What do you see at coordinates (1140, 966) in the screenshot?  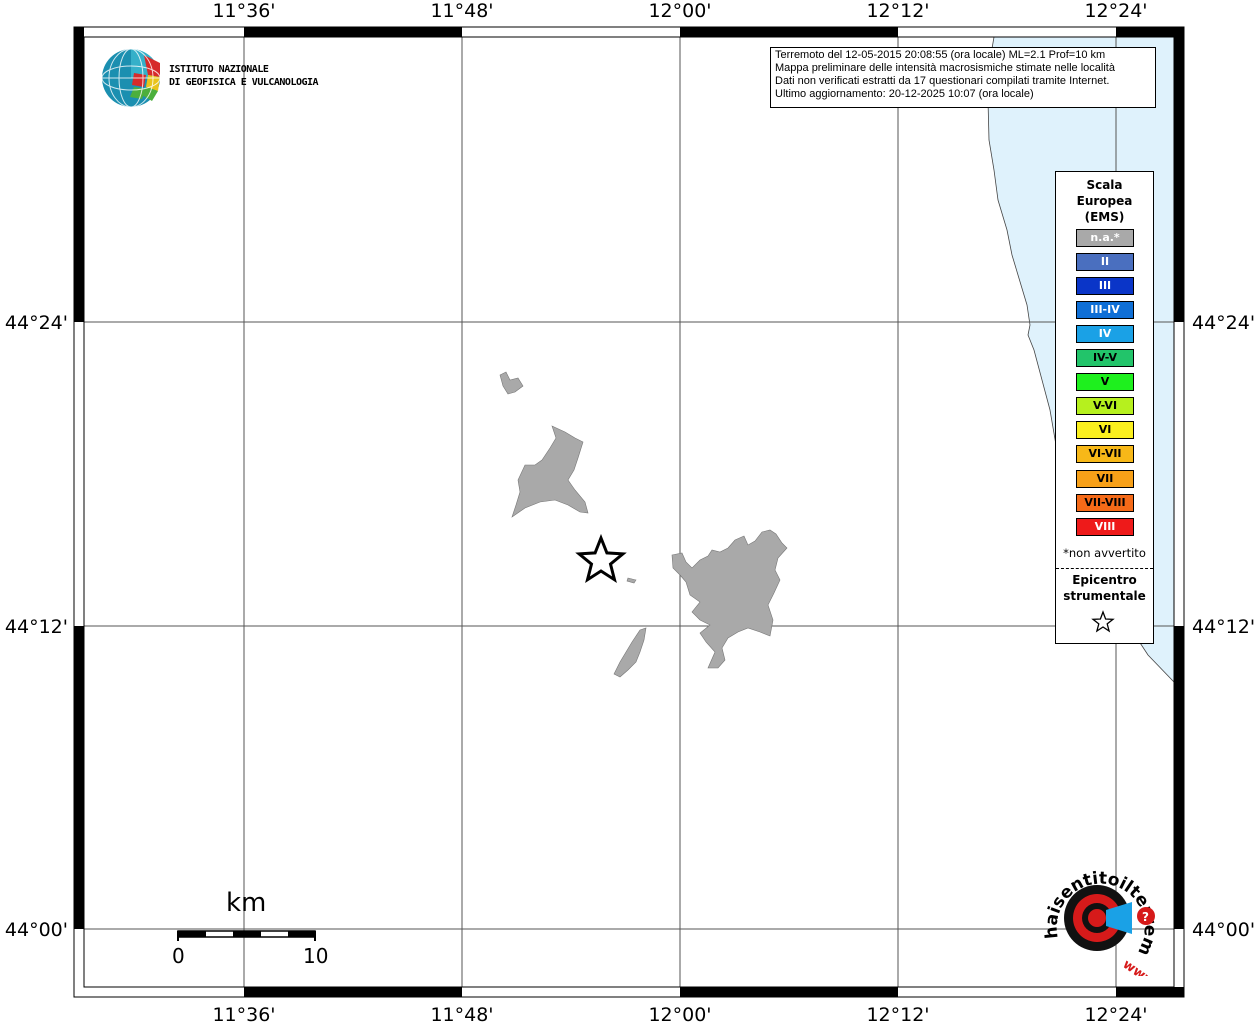 I see `haisentito-prefix-text: www.` at bounding box center [1140, 966].